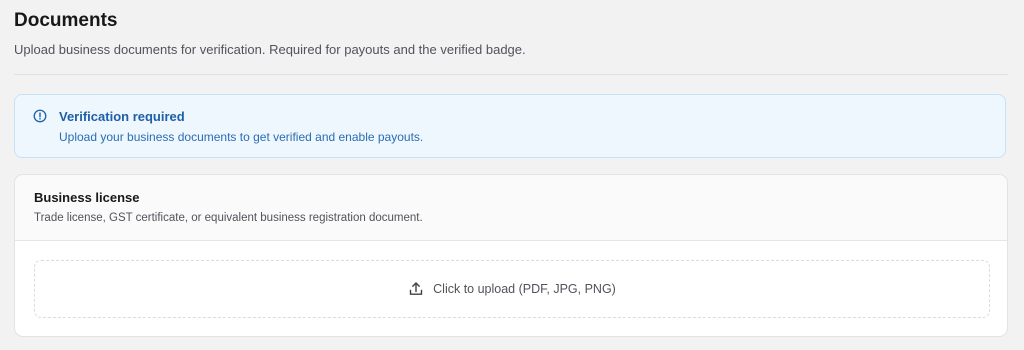 The height and width of the screenshot is (350, 1024). I want to click on header-divider, so click(511, 74).